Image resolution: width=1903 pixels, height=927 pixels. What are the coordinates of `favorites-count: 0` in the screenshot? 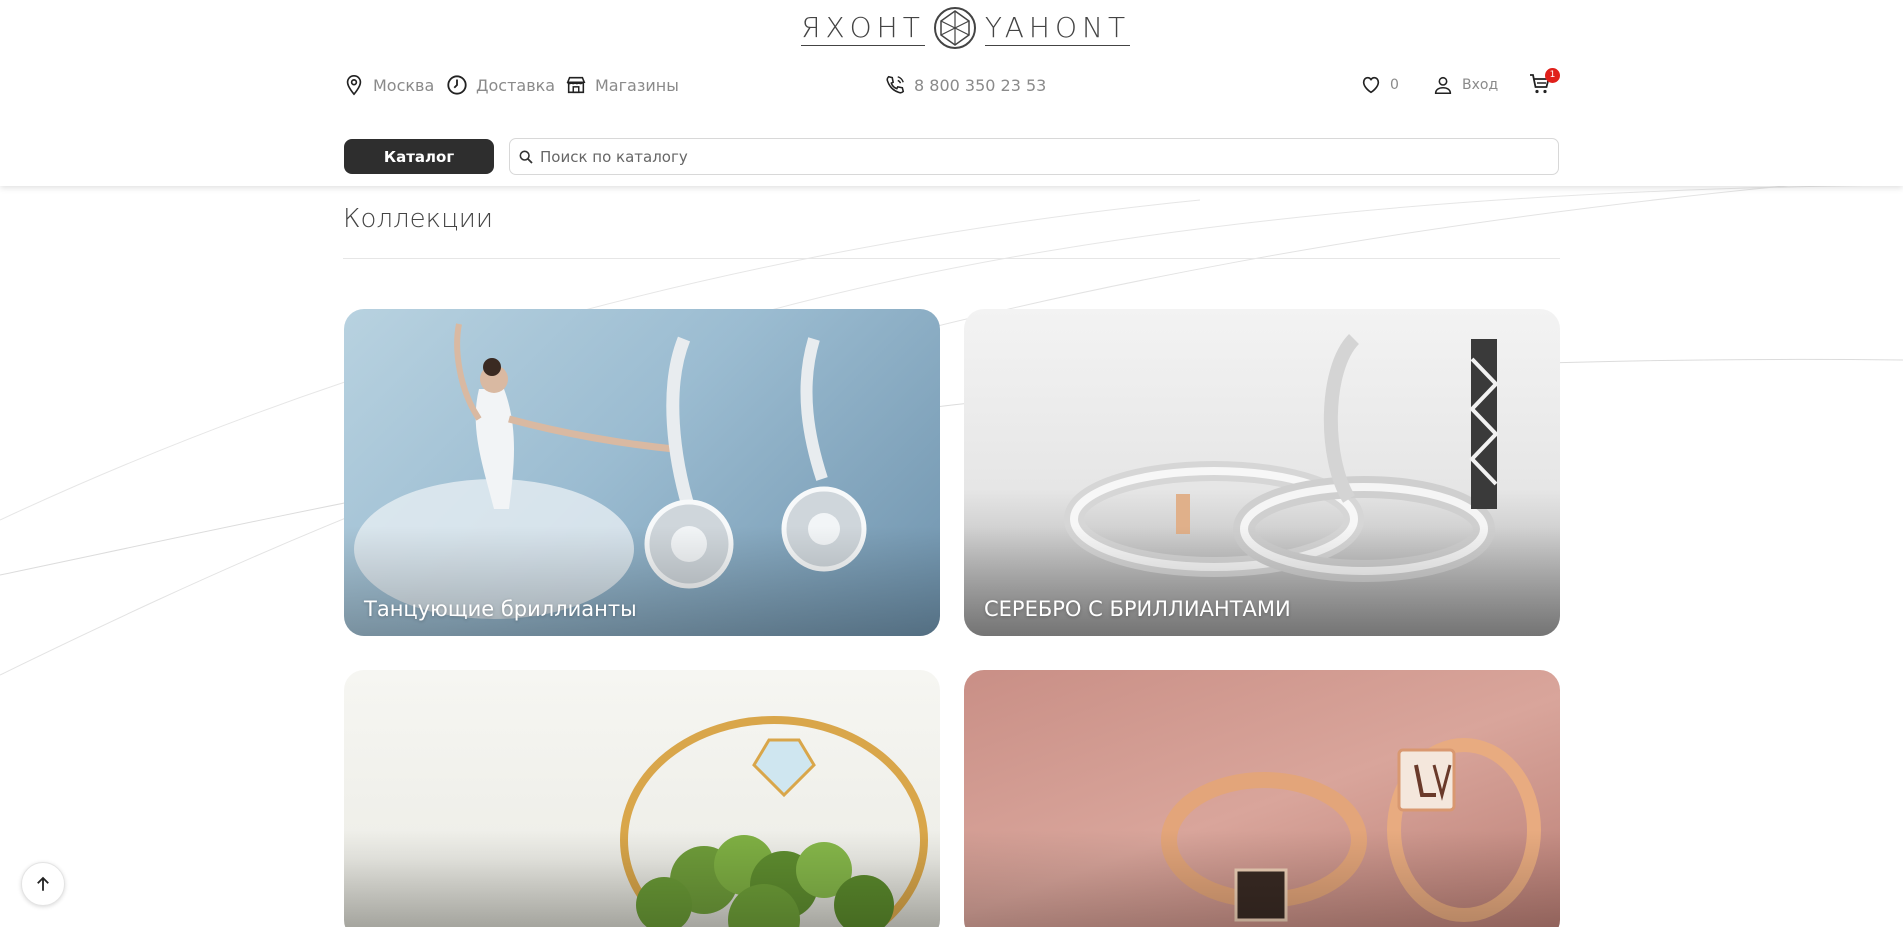 It's located at (1394, 85).